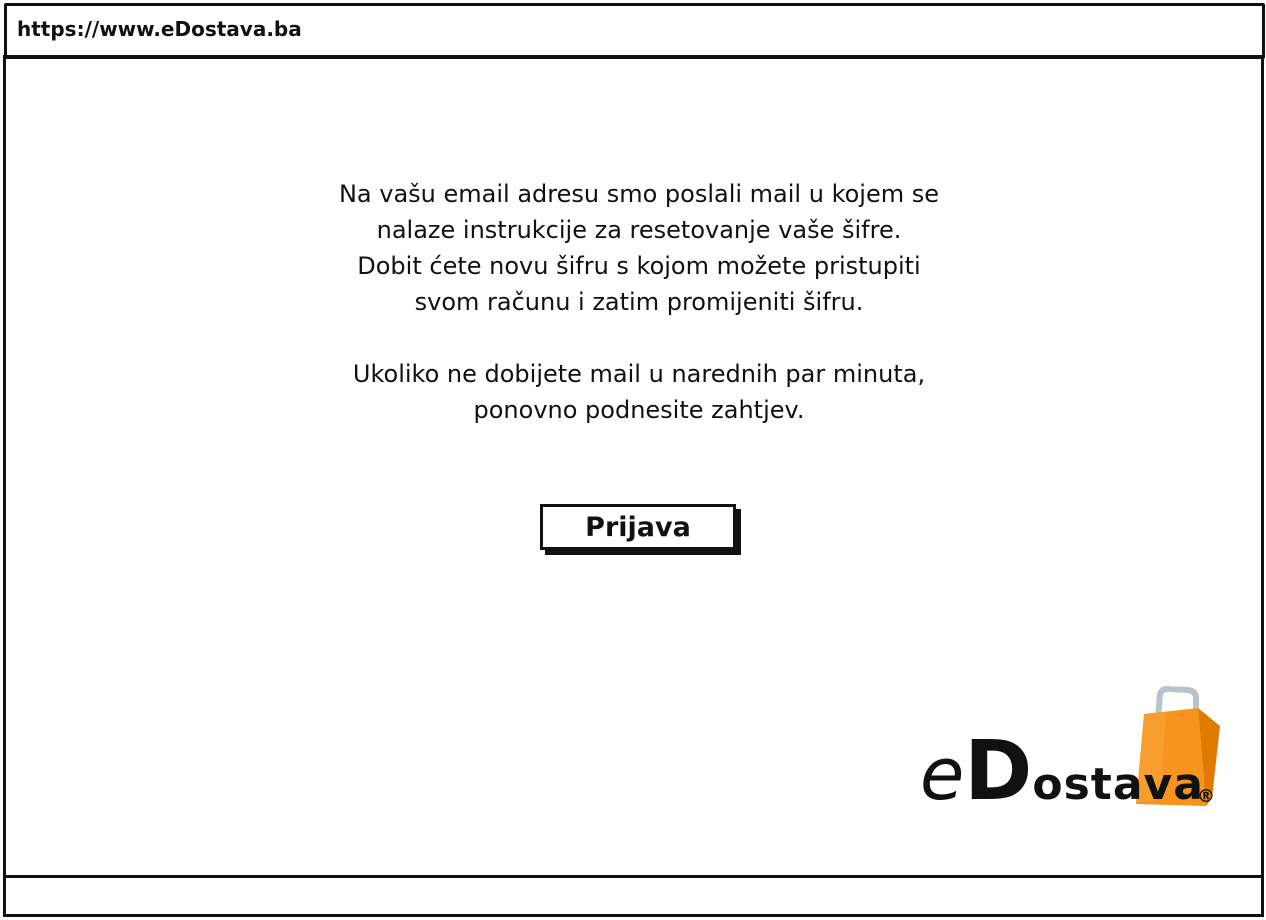 The width and height of the screenshot is (1266, 920). I want to click on status-bar, so click(633, 896).